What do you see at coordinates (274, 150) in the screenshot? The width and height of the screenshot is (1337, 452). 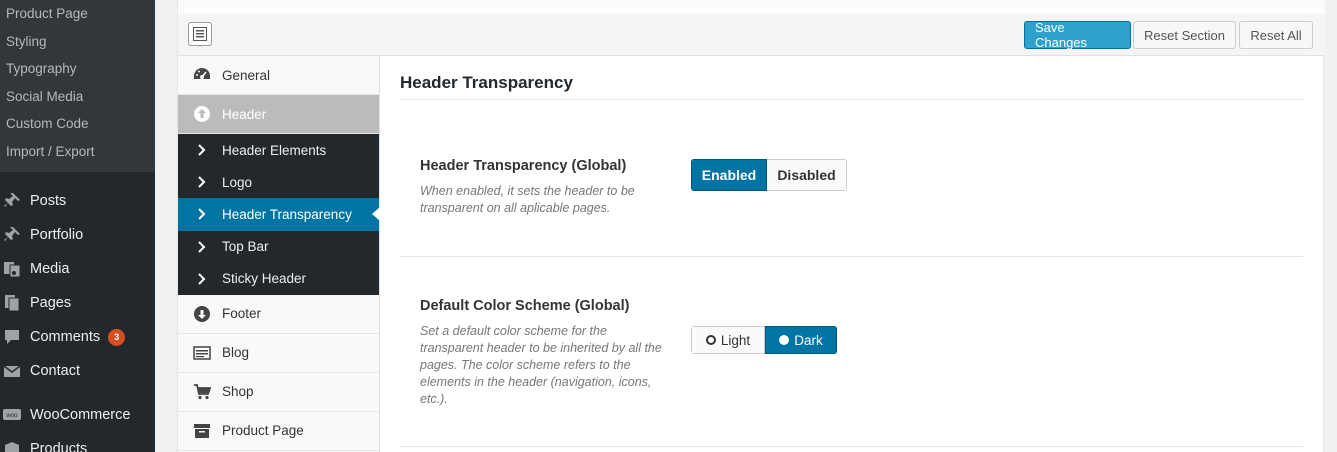 I see `subsection-label: Header Elements` at bounding box center [274, 150].